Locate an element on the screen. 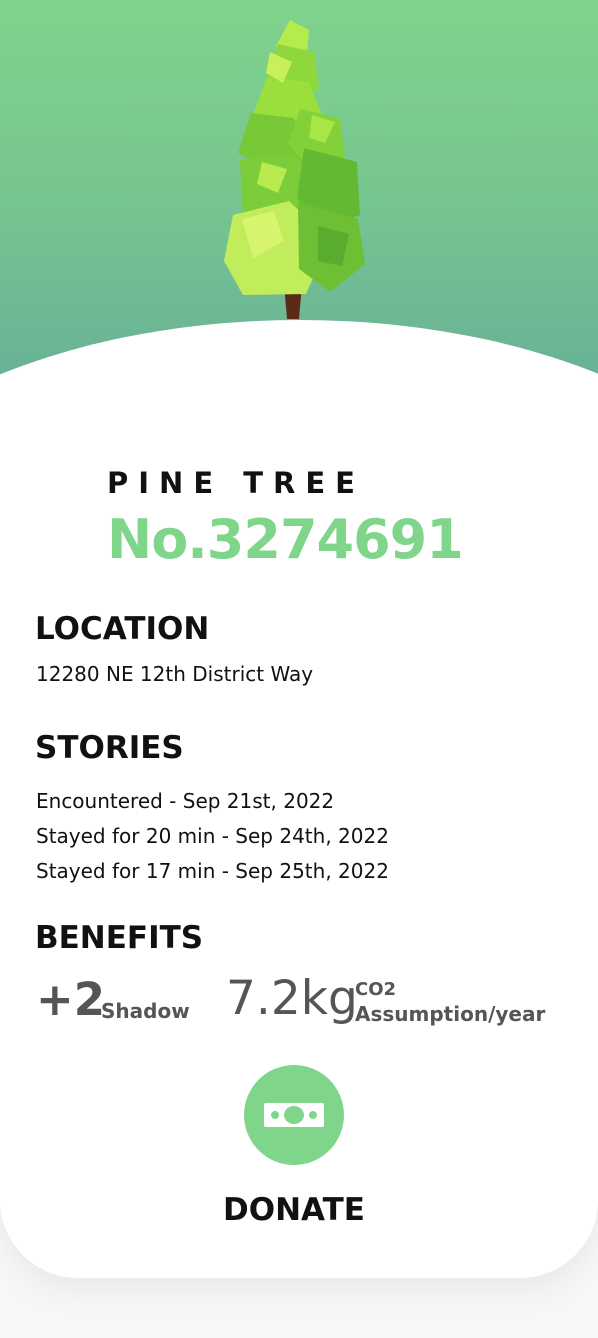 This screenshot has height=1338, width=598. story-item: Stayed for 17 min - Sep 25th, 2022 is located at coordinates (212, 871).